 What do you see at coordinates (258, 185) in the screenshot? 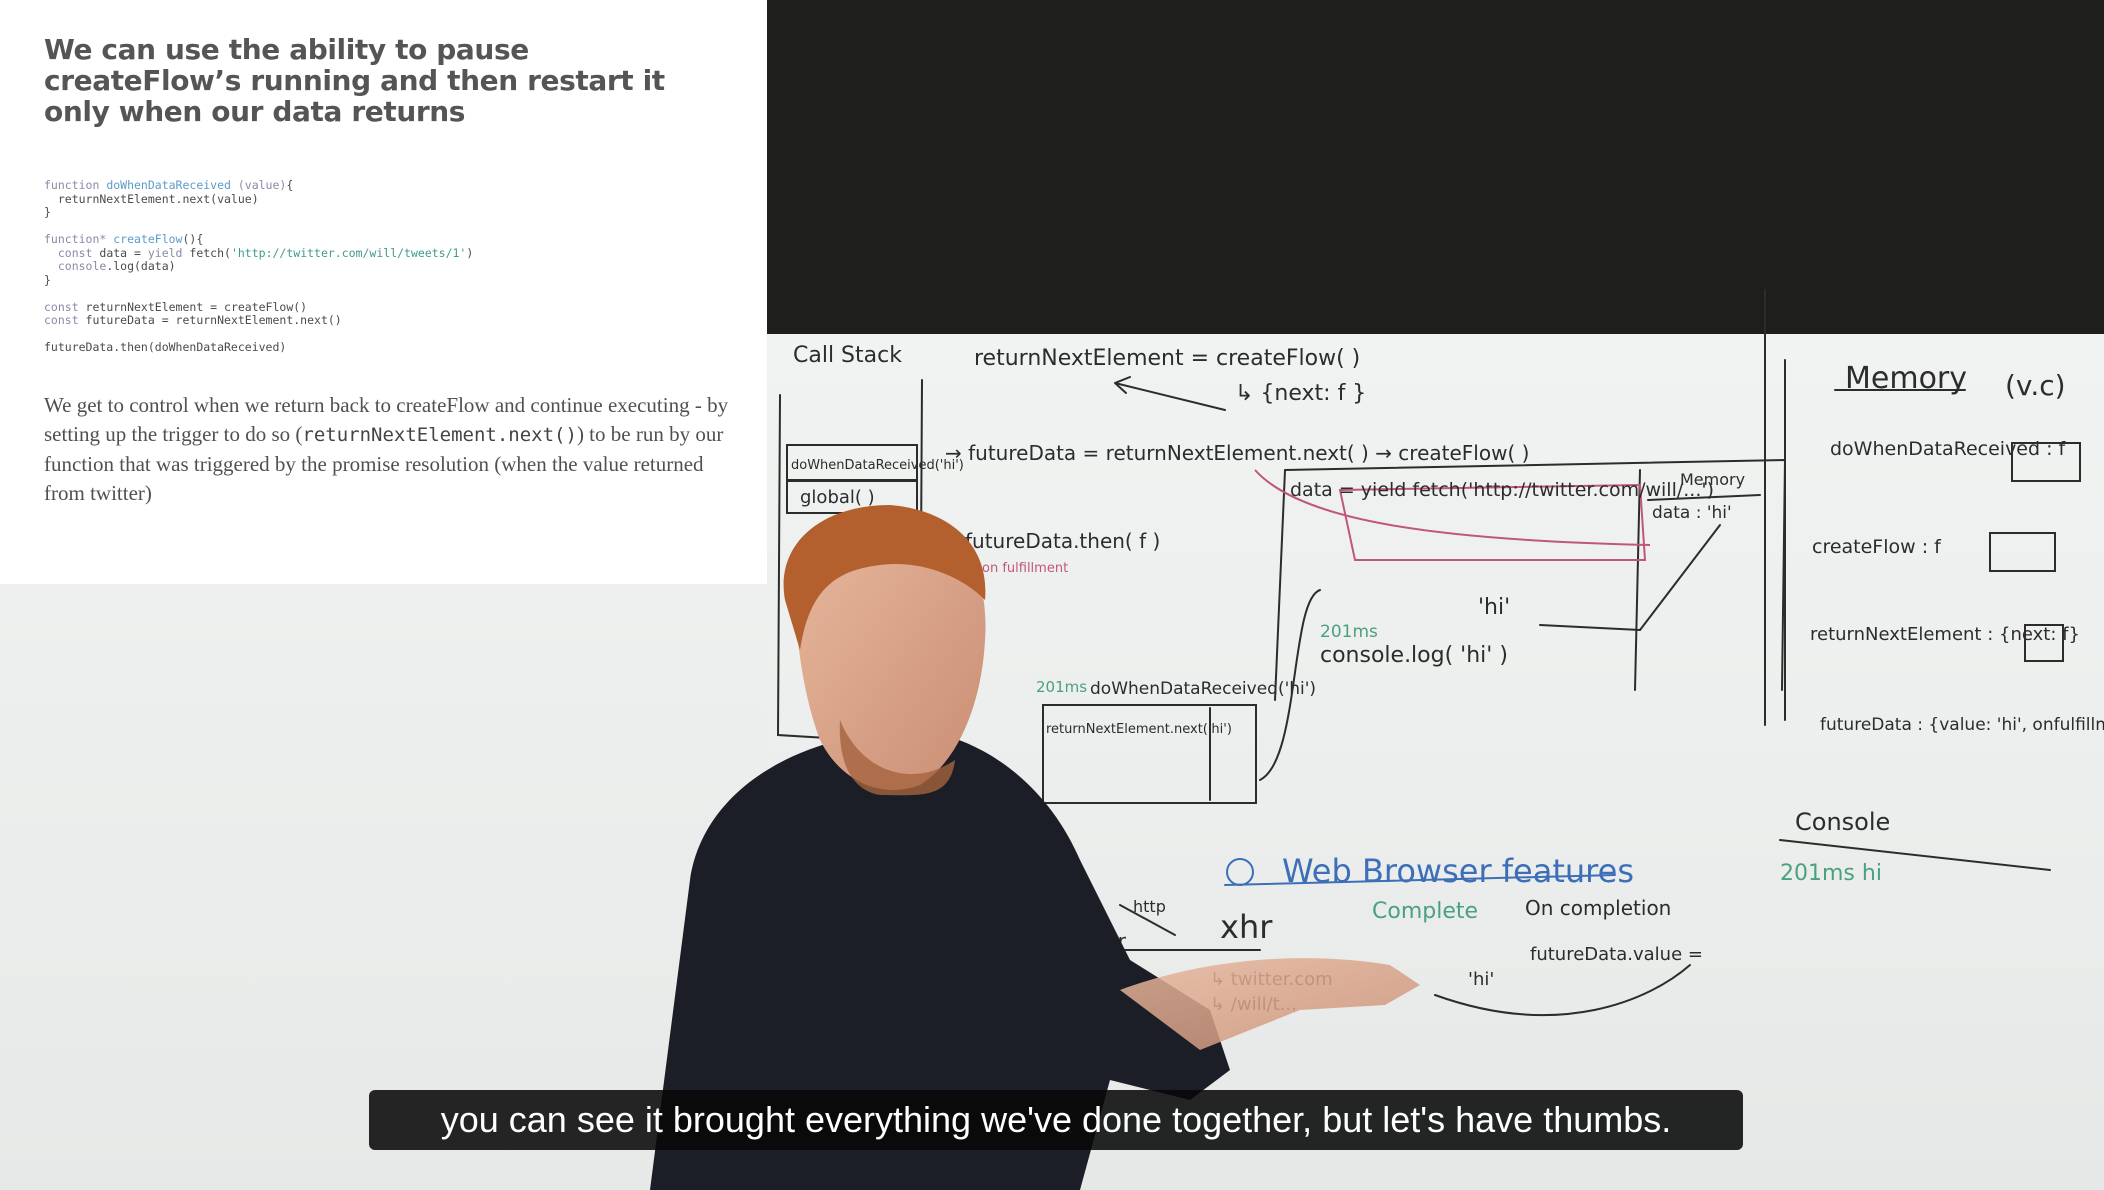
I see `code-token: (value)` at bounding box center [258, 185].